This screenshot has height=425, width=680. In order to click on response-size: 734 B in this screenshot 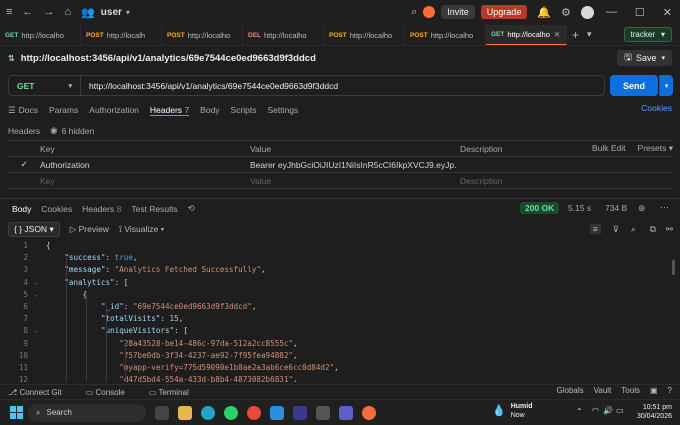, I will do `click(616, 208)`.